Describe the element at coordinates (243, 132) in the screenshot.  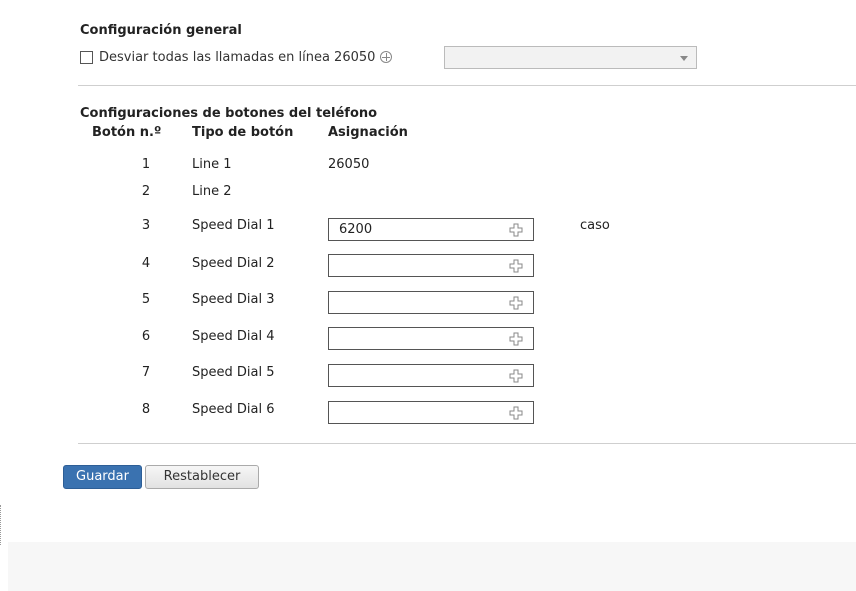
I see `header-button-type: Tipo de botón` at that location.